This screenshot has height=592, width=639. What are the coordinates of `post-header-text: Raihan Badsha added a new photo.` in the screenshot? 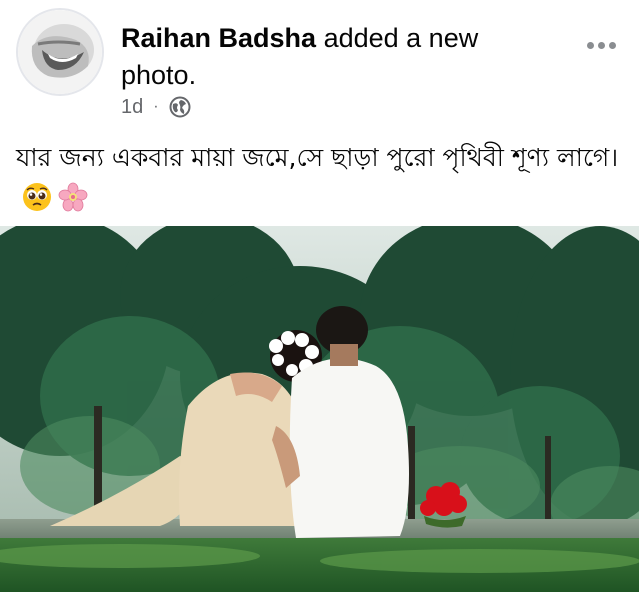 It's located at (331, 57).